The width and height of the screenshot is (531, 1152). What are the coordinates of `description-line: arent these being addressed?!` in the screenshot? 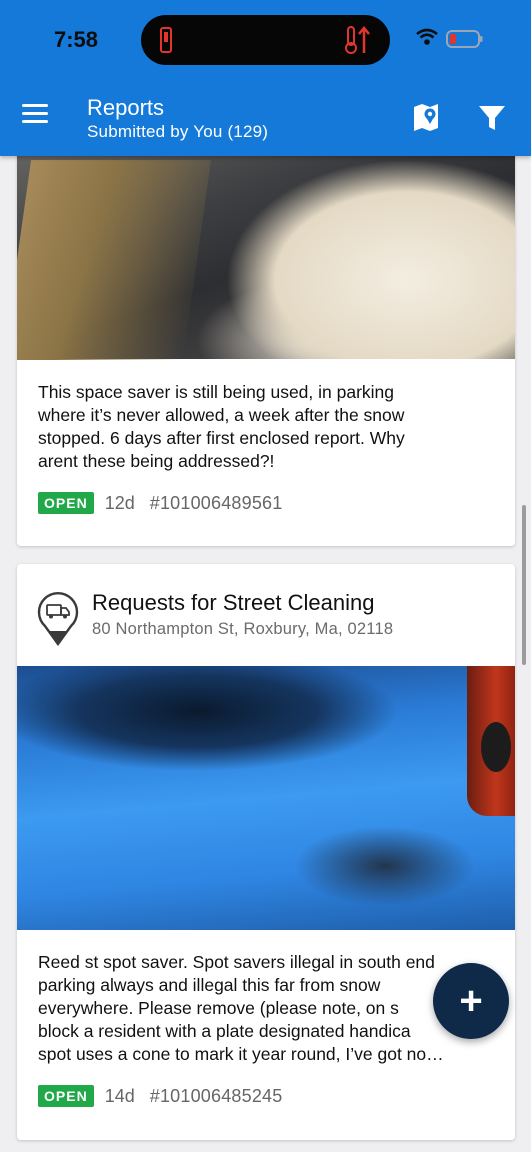 It's located at (156, 461).